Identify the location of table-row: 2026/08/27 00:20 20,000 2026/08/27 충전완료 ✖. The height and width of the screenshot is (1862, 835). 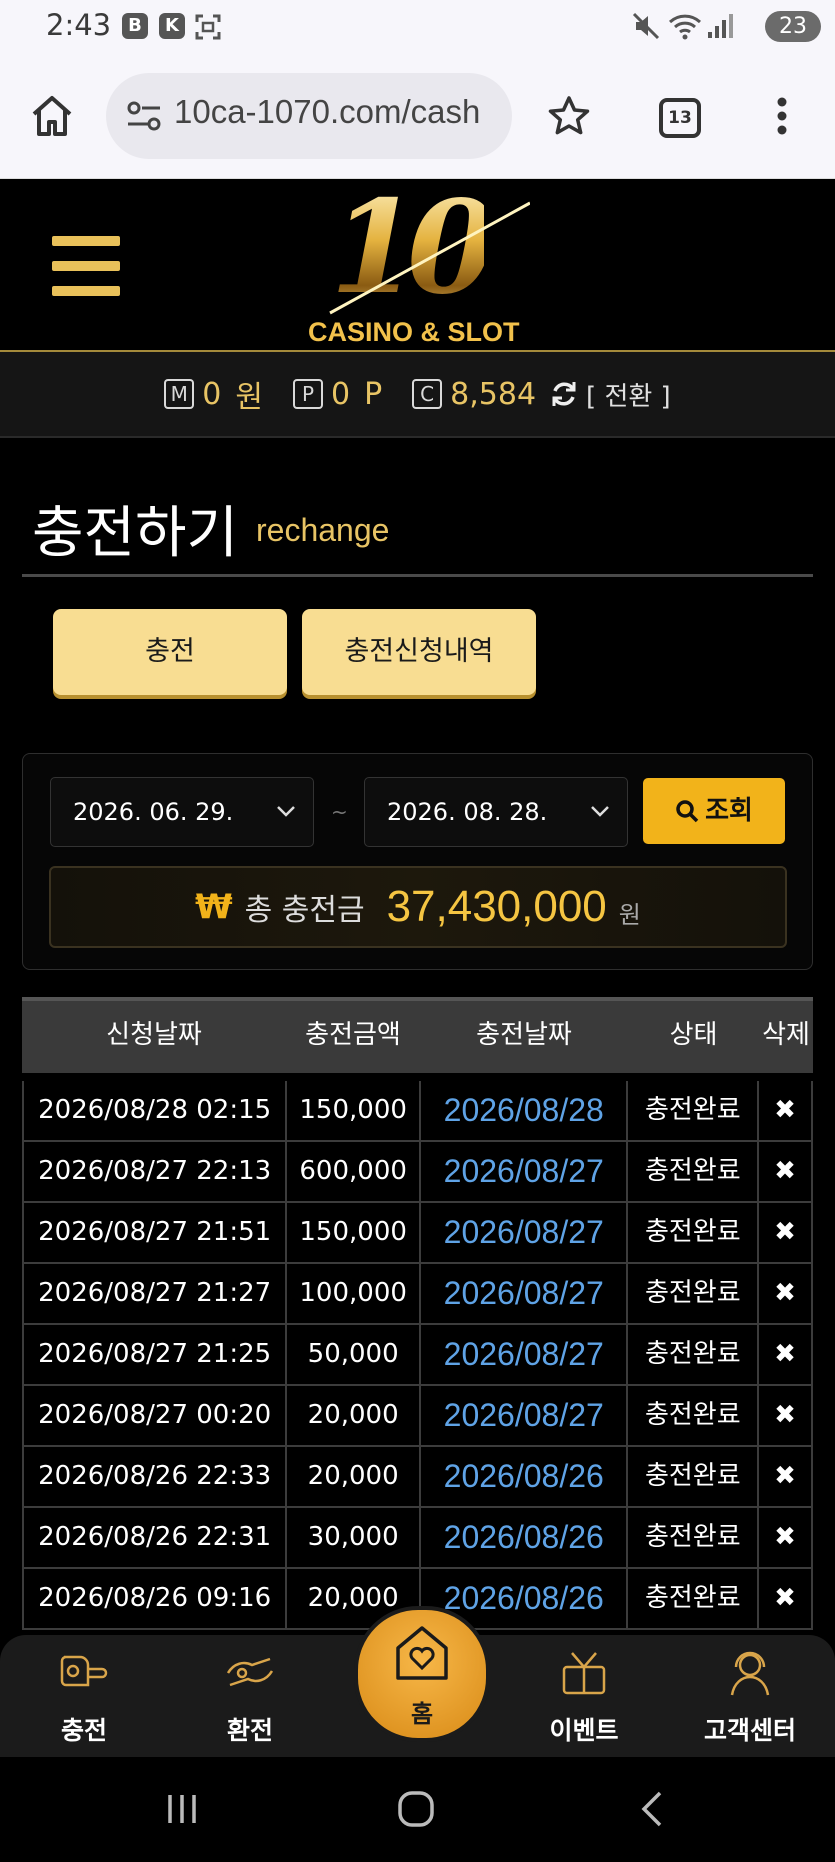
(417, 1416).